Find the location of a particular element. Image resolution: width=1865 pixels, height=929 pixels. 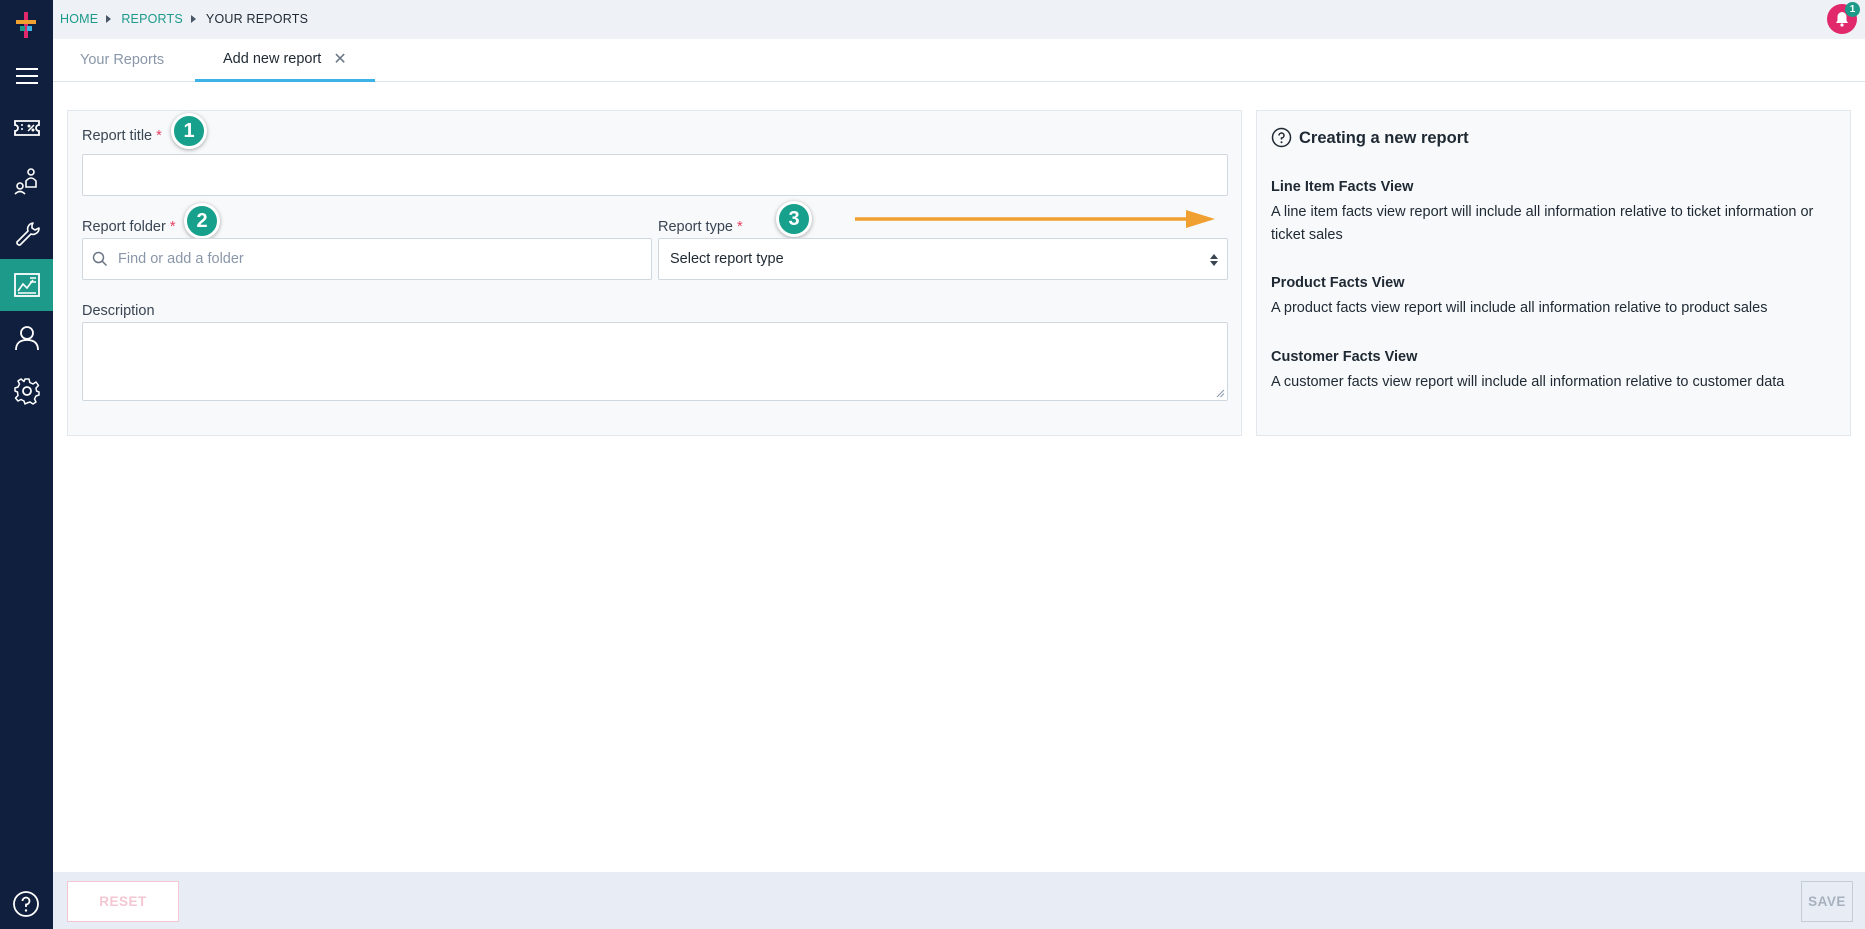

top-bar: HOME REPORTS YOUR REPORTS 1 is located at coordinates (959, 19).